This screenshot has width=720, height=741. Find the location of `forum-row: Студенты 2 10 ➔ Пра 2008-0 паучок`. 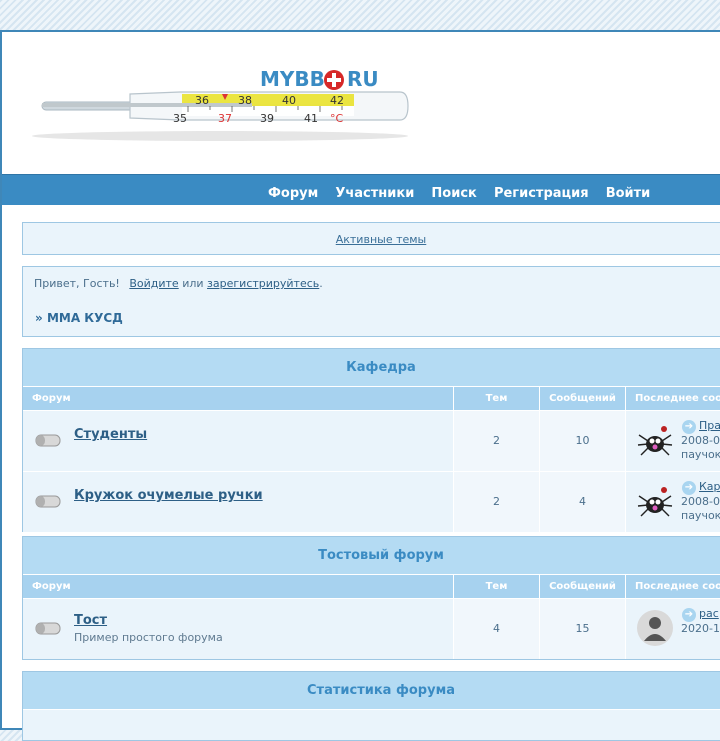

forum-row: Студенты 2 10 ➔ Пра 2008-0 паучок is located at coordinates (371, 440).